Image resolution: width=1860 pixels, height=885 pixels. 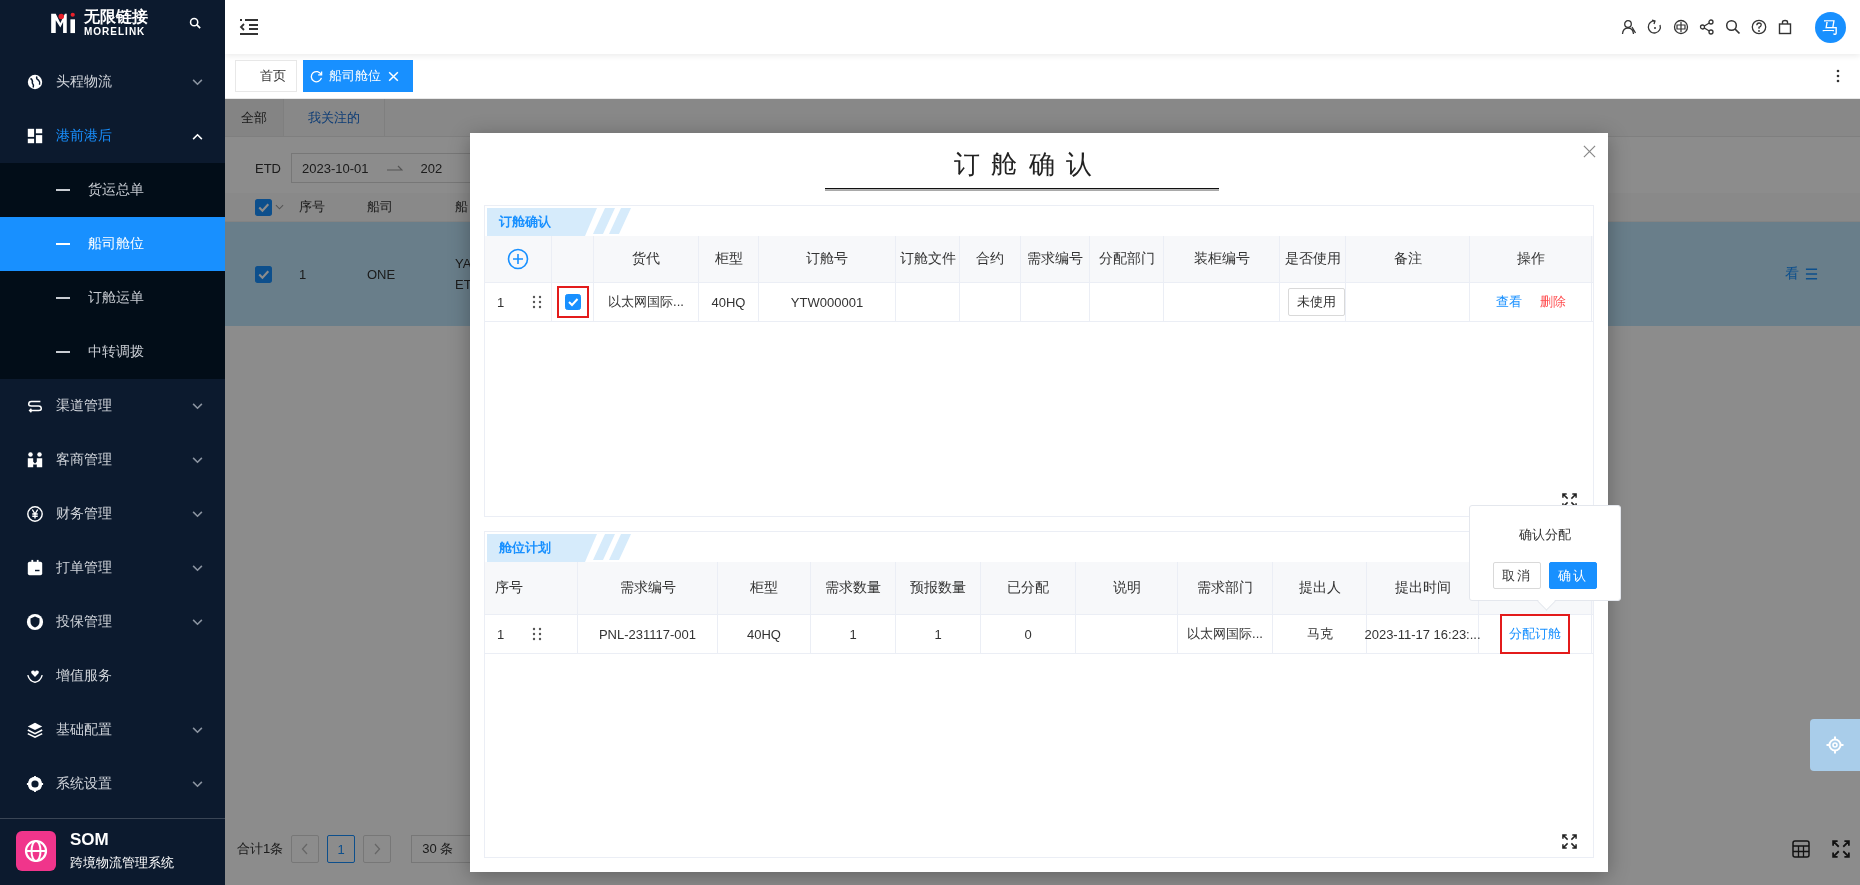 What do you see at coordinates (122, 863) in the screenshot?
I see `app-subtitle: 跨境物流管理系统` at bounding box center [122, 863].